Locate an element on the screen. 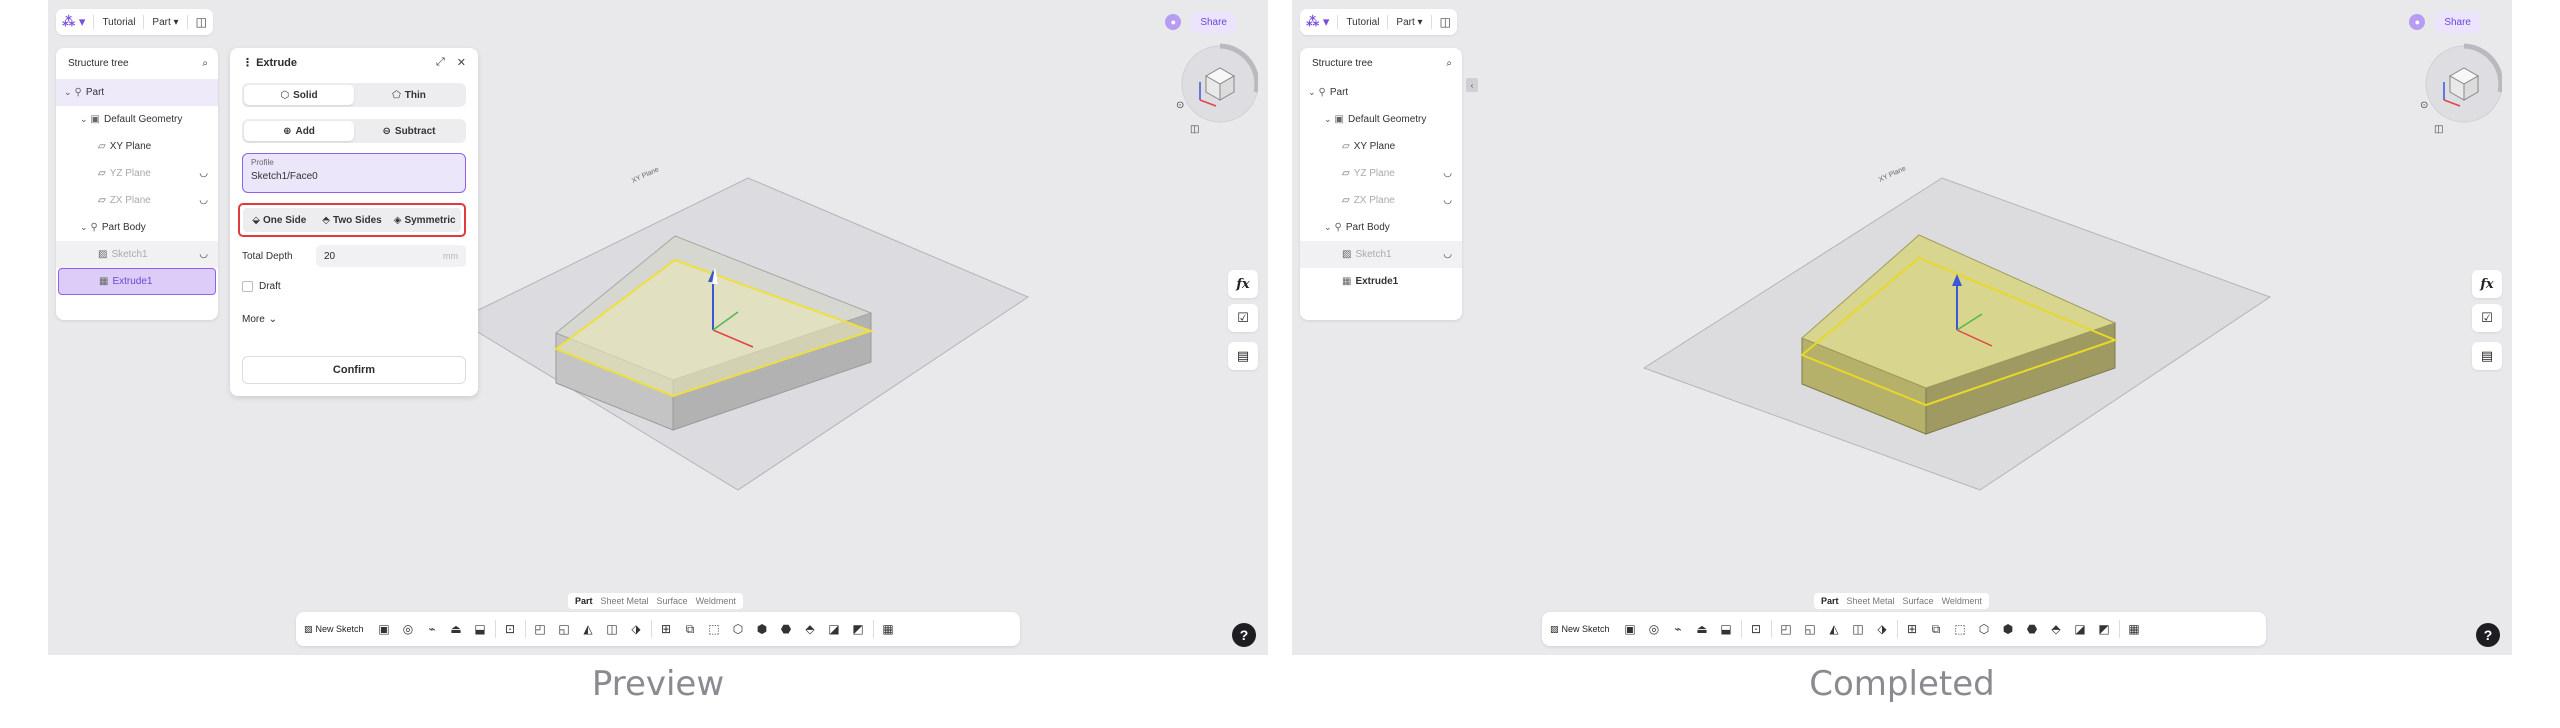 Image resolution: width=2560 pixels, height=728 pixels. one-side-option: ⬙ One Side is located at coordinates (279, 220).